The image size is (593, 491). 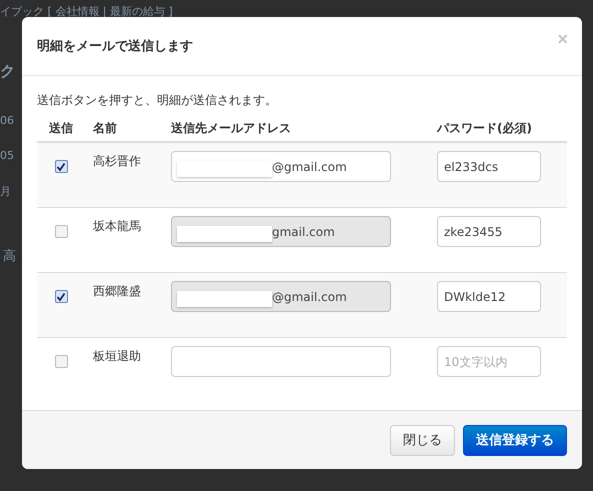 What do you see at coordinates (422, 440) in the screenshot?
I see `close-dialog-button: 閉じる` at bounding box center [422, 440].